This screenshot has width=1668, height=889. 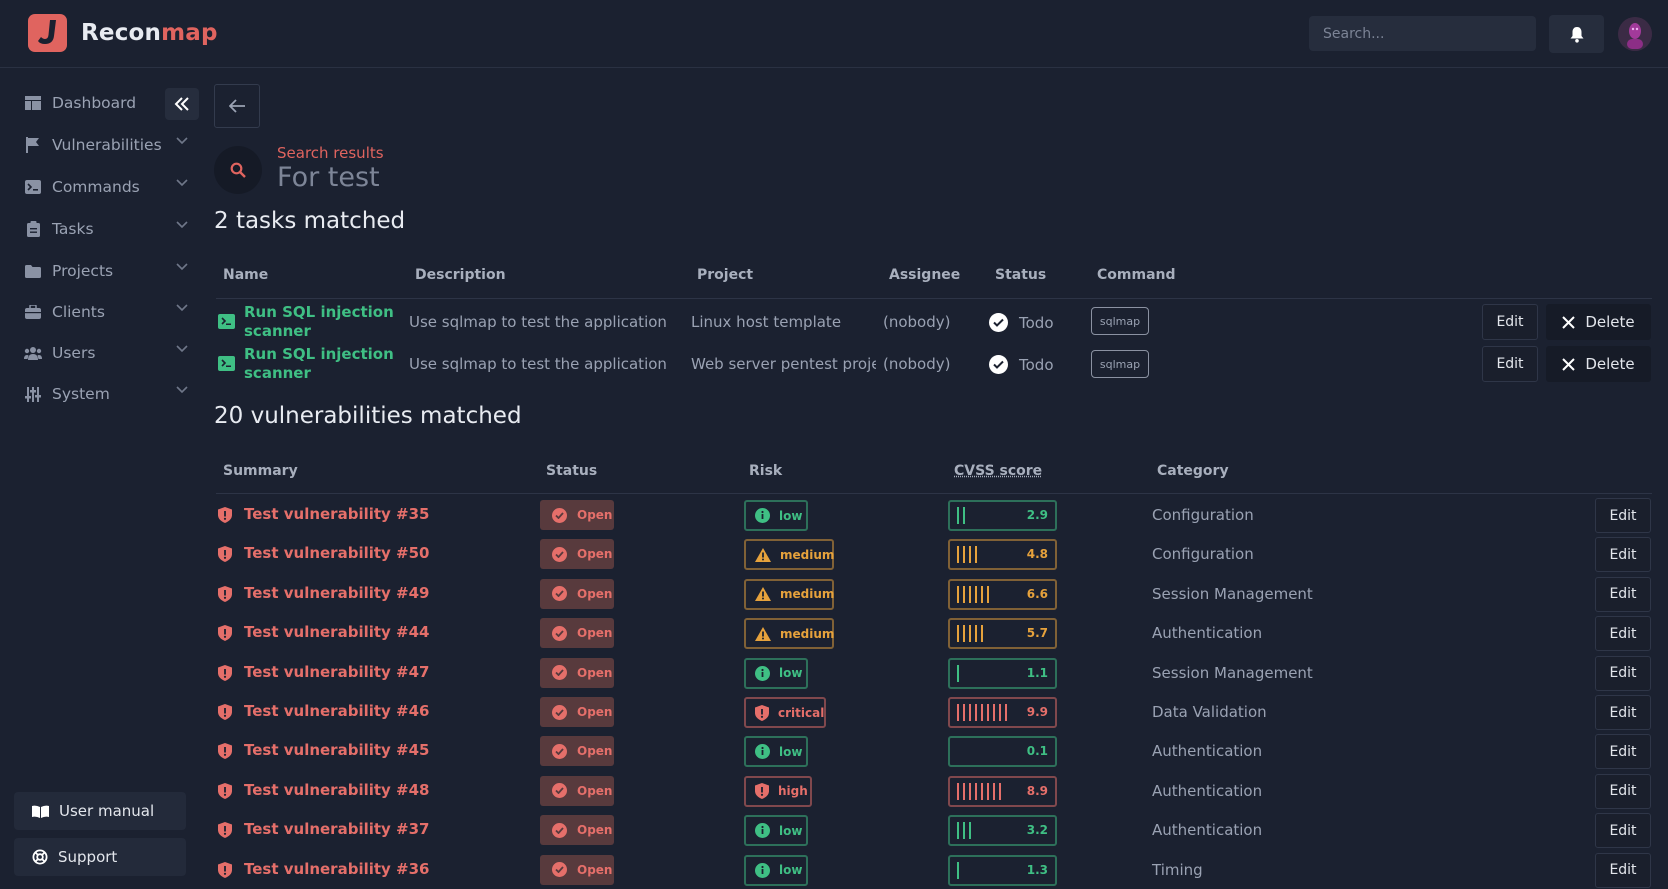 I want to click on brand-name: Reconmap, so click(x=149, y=33).